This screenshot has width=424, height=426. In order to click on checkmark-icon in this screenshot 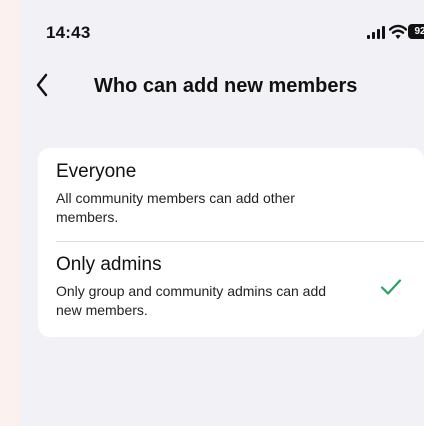, I will do `click(391, 287)`.